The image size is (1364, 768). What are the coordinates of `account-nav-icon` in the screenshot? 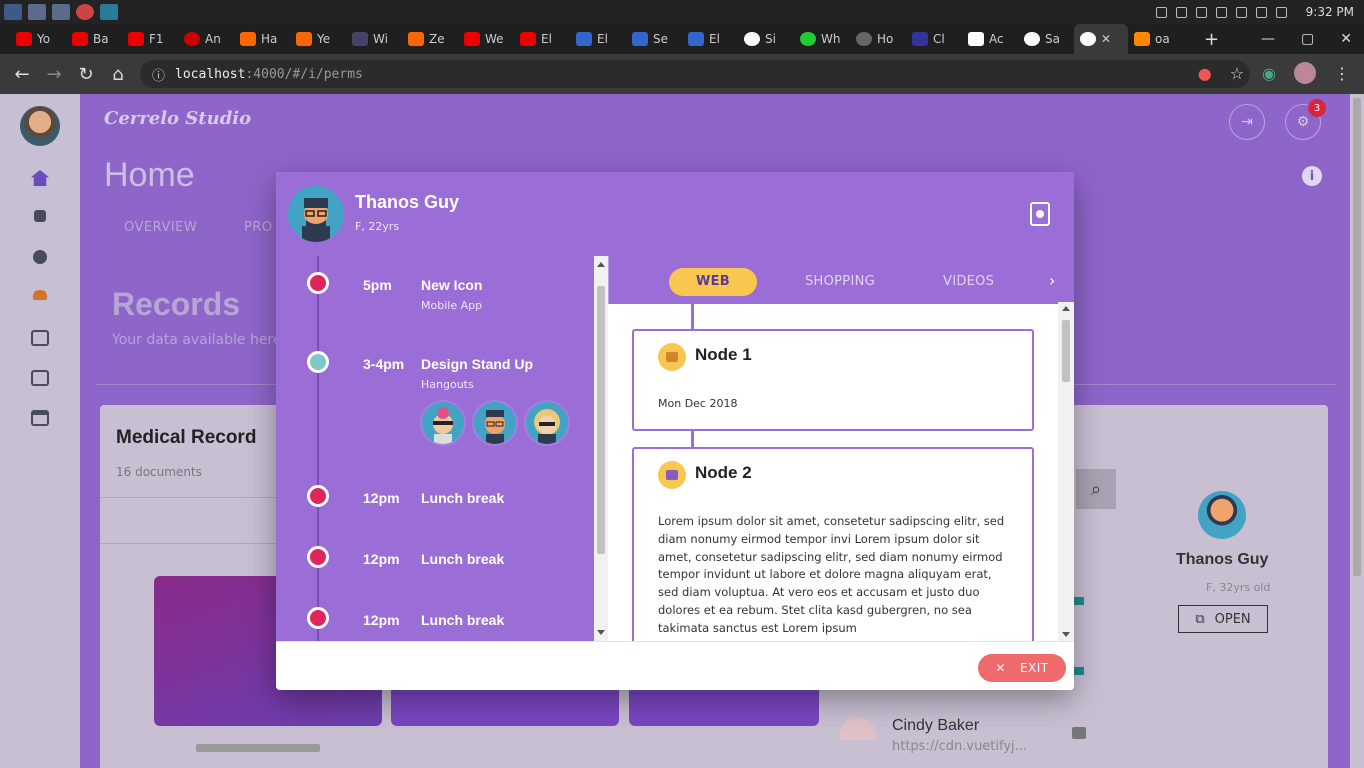 It's located at (40, 257).